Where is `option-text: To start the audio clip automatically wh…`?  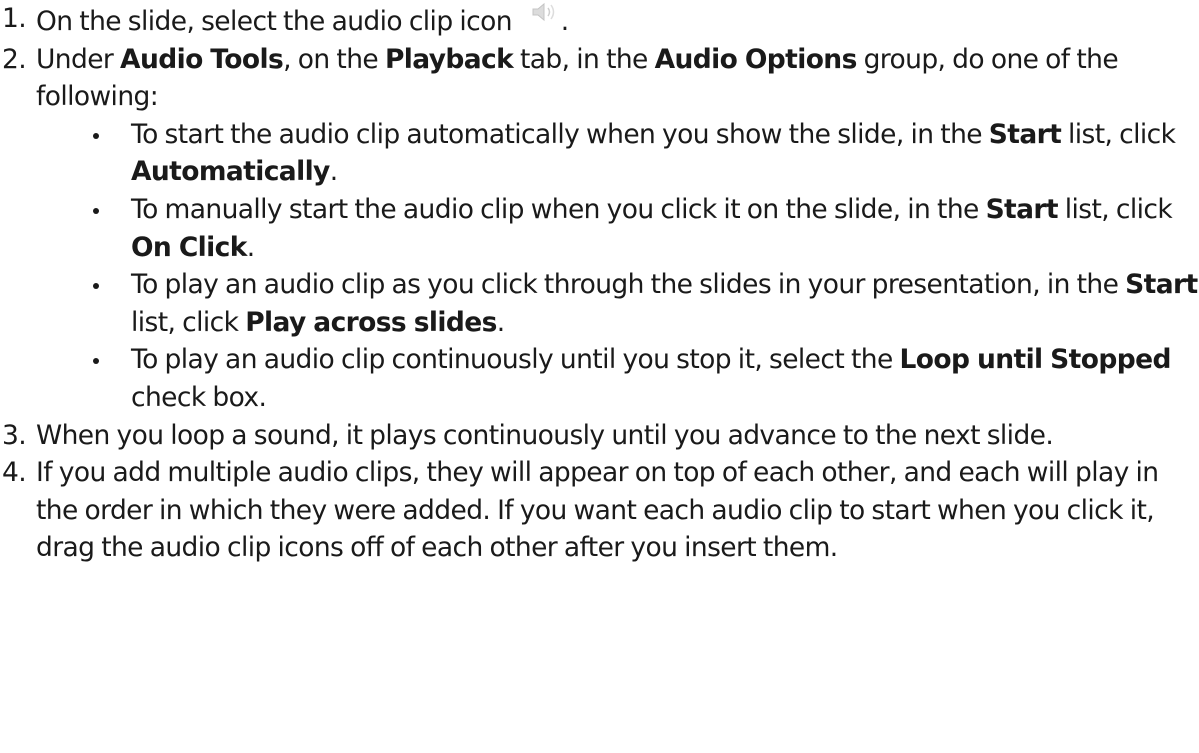 option-text: To start the audio clip automatically wh… is located at coordinates (560, 134).